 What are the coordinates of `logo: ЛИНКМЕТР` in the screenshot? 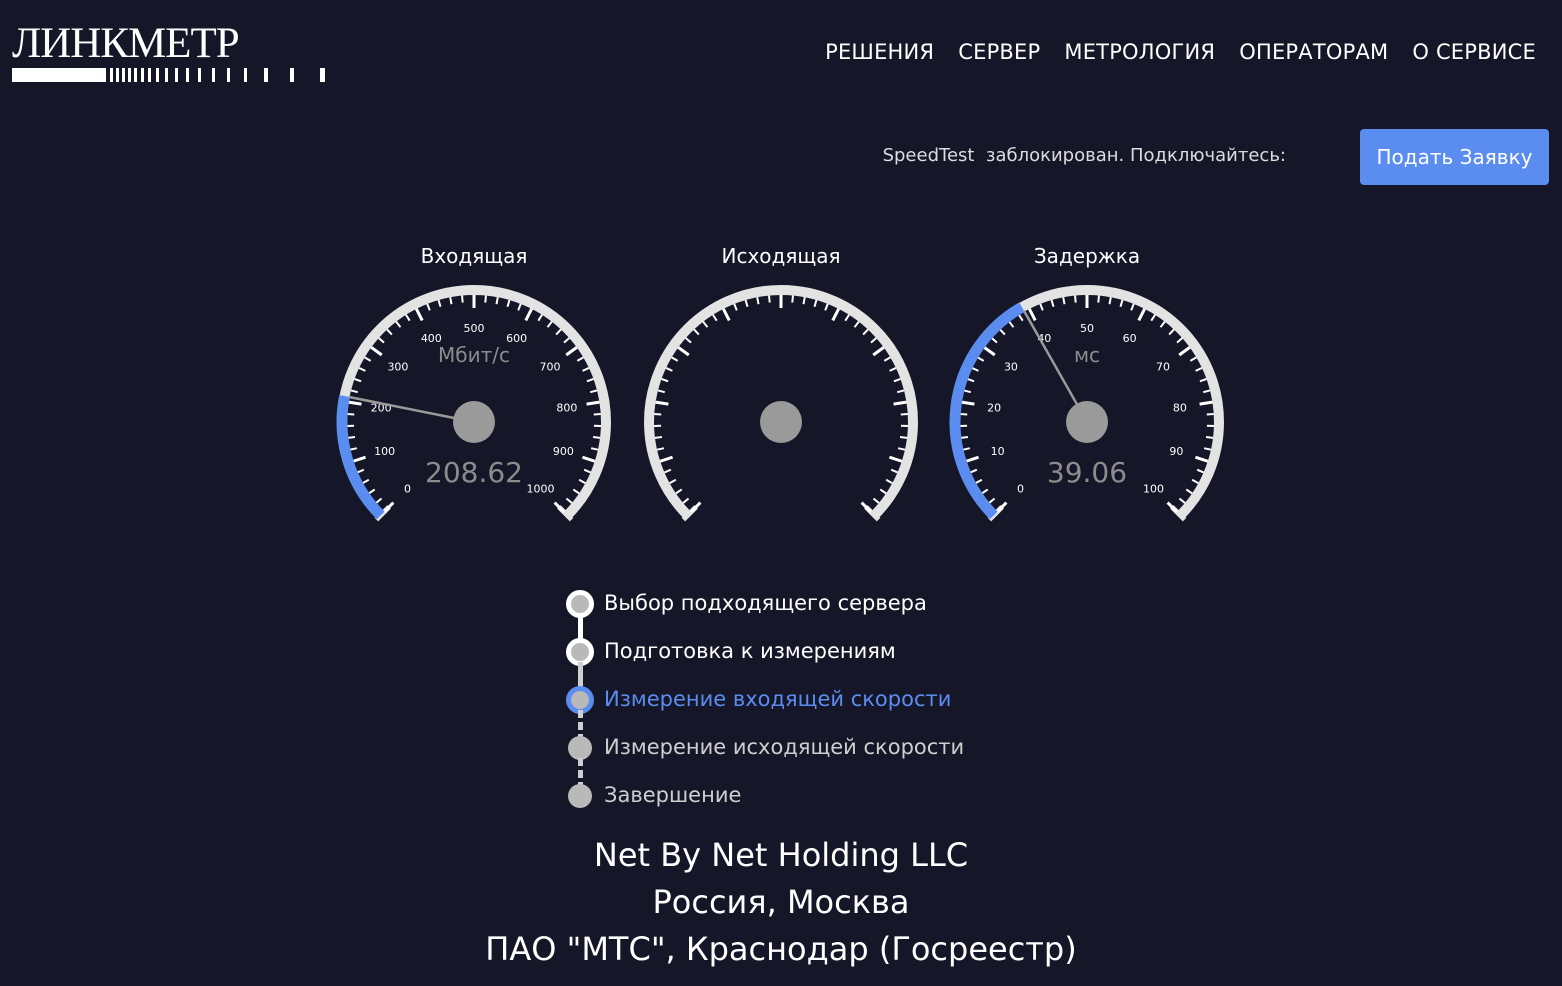 It's located at (172, 54).